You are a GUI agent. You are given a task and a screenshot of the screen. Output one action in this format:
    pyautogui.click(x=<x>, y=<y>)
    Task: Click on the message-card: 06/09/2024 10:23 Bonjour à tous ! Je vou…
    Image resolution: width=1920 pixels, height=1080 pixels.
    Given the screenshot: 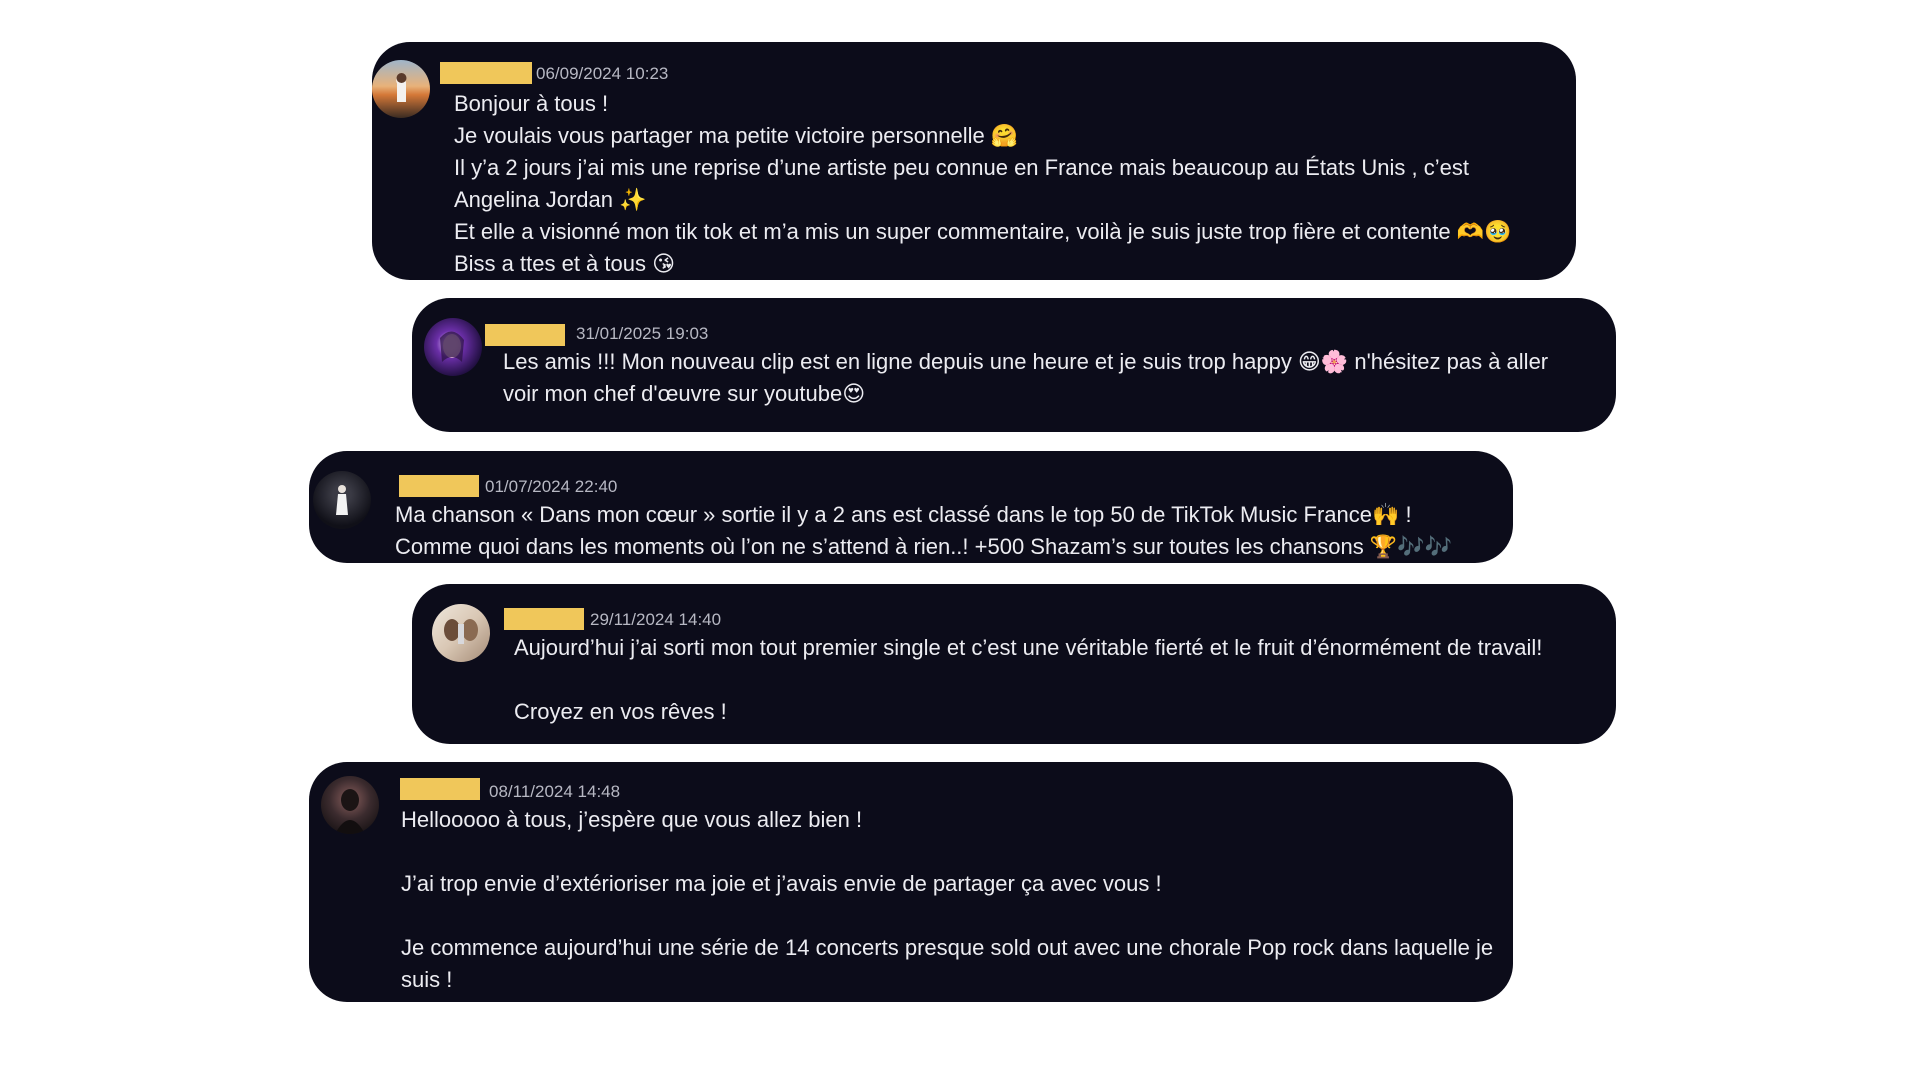 What is the action you would take?
    pyautogui.click(x=974, y=161)
    